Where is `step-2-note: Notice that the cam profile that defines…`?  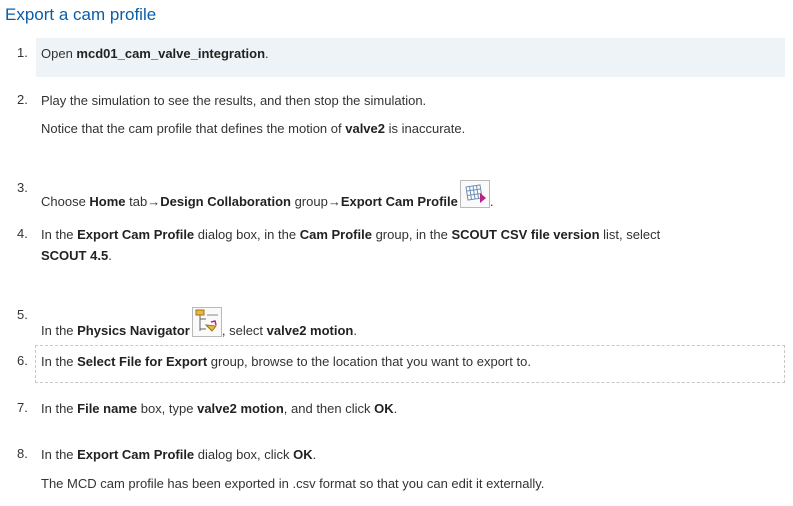
step-2-note: Notice that the cam profile that defines… is located at coordinates (253, 128).